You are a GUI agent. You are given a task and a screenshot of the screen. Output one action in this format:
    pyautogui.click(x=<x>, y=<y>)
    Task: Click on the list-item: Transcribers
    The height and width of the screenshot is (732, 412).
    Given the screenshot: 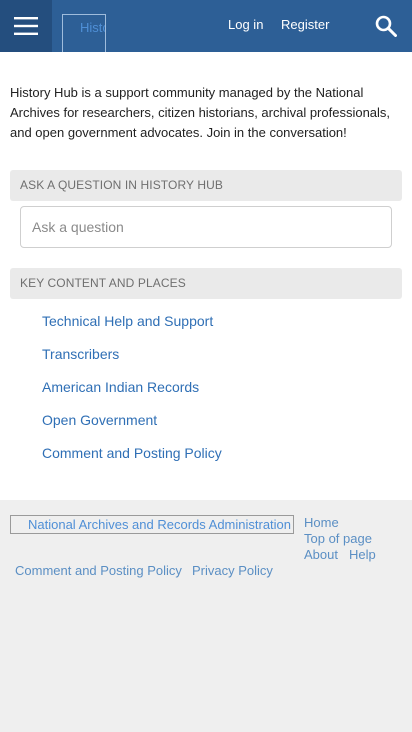 What is the action you would take?
    pyautogui.click(x=132, y=360)
    